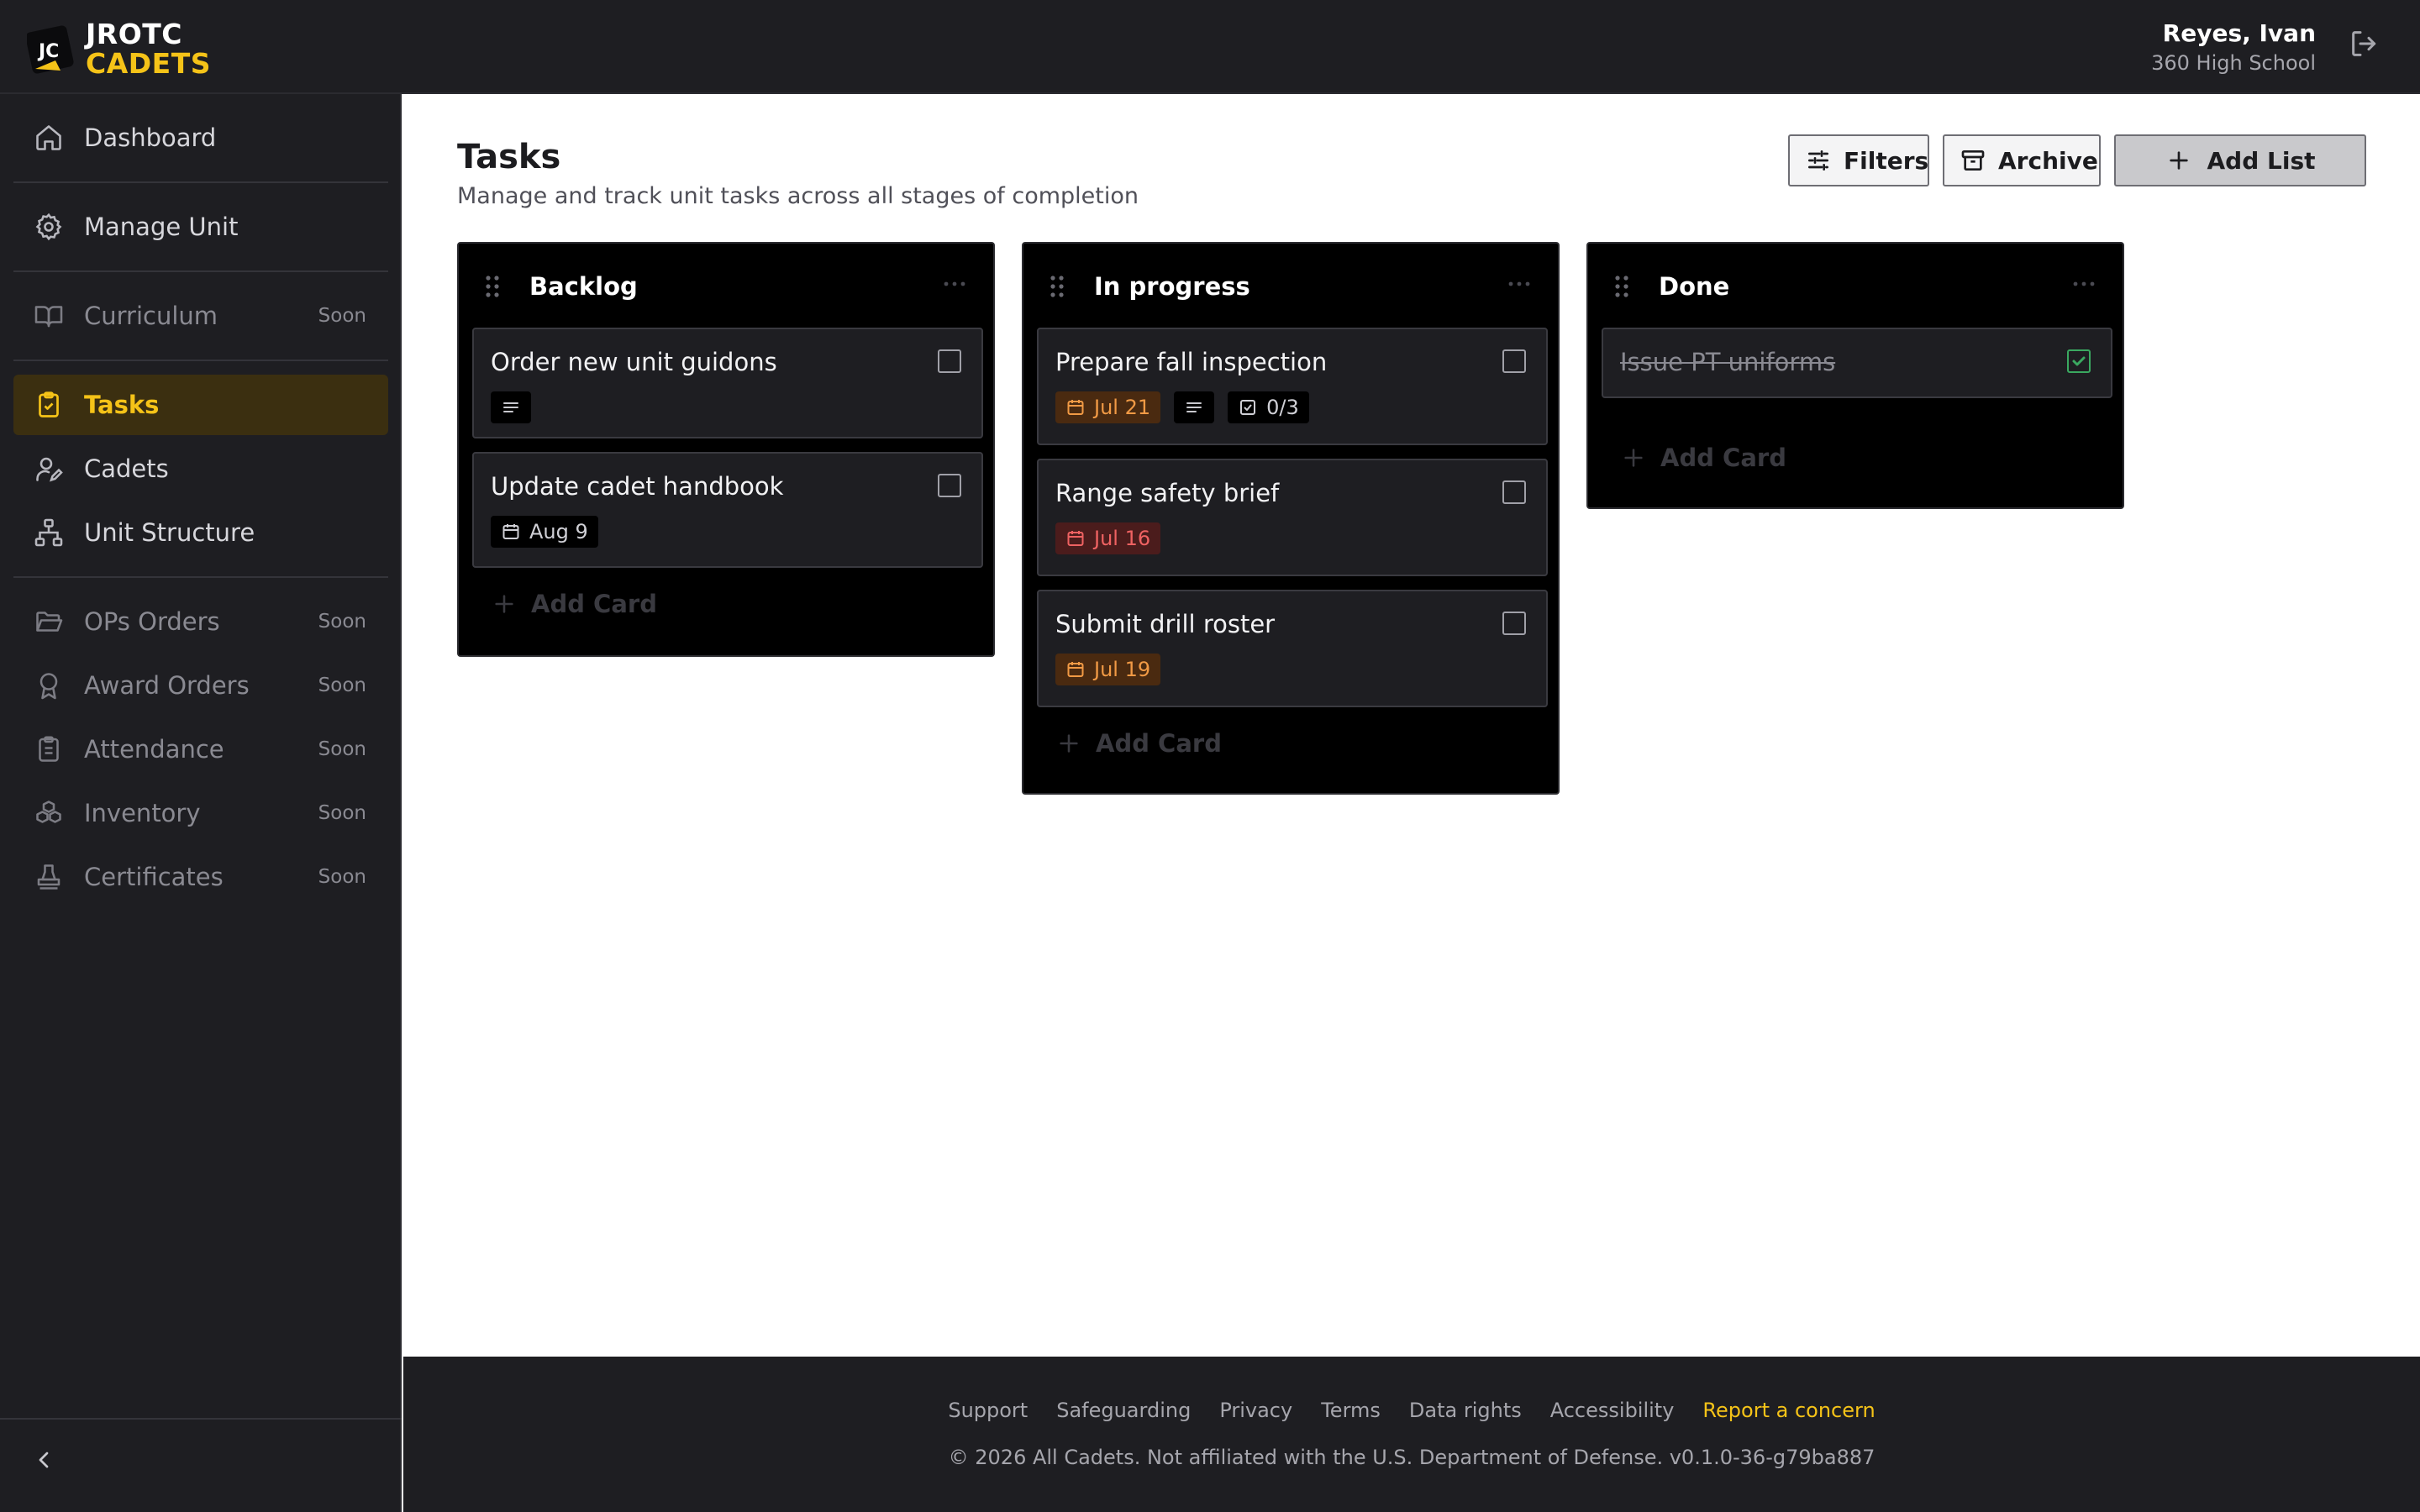 The height and width of the screenshot is (1512, 2420). I want to click on sidebar-item-label: Award Orders, so click(167, 685).